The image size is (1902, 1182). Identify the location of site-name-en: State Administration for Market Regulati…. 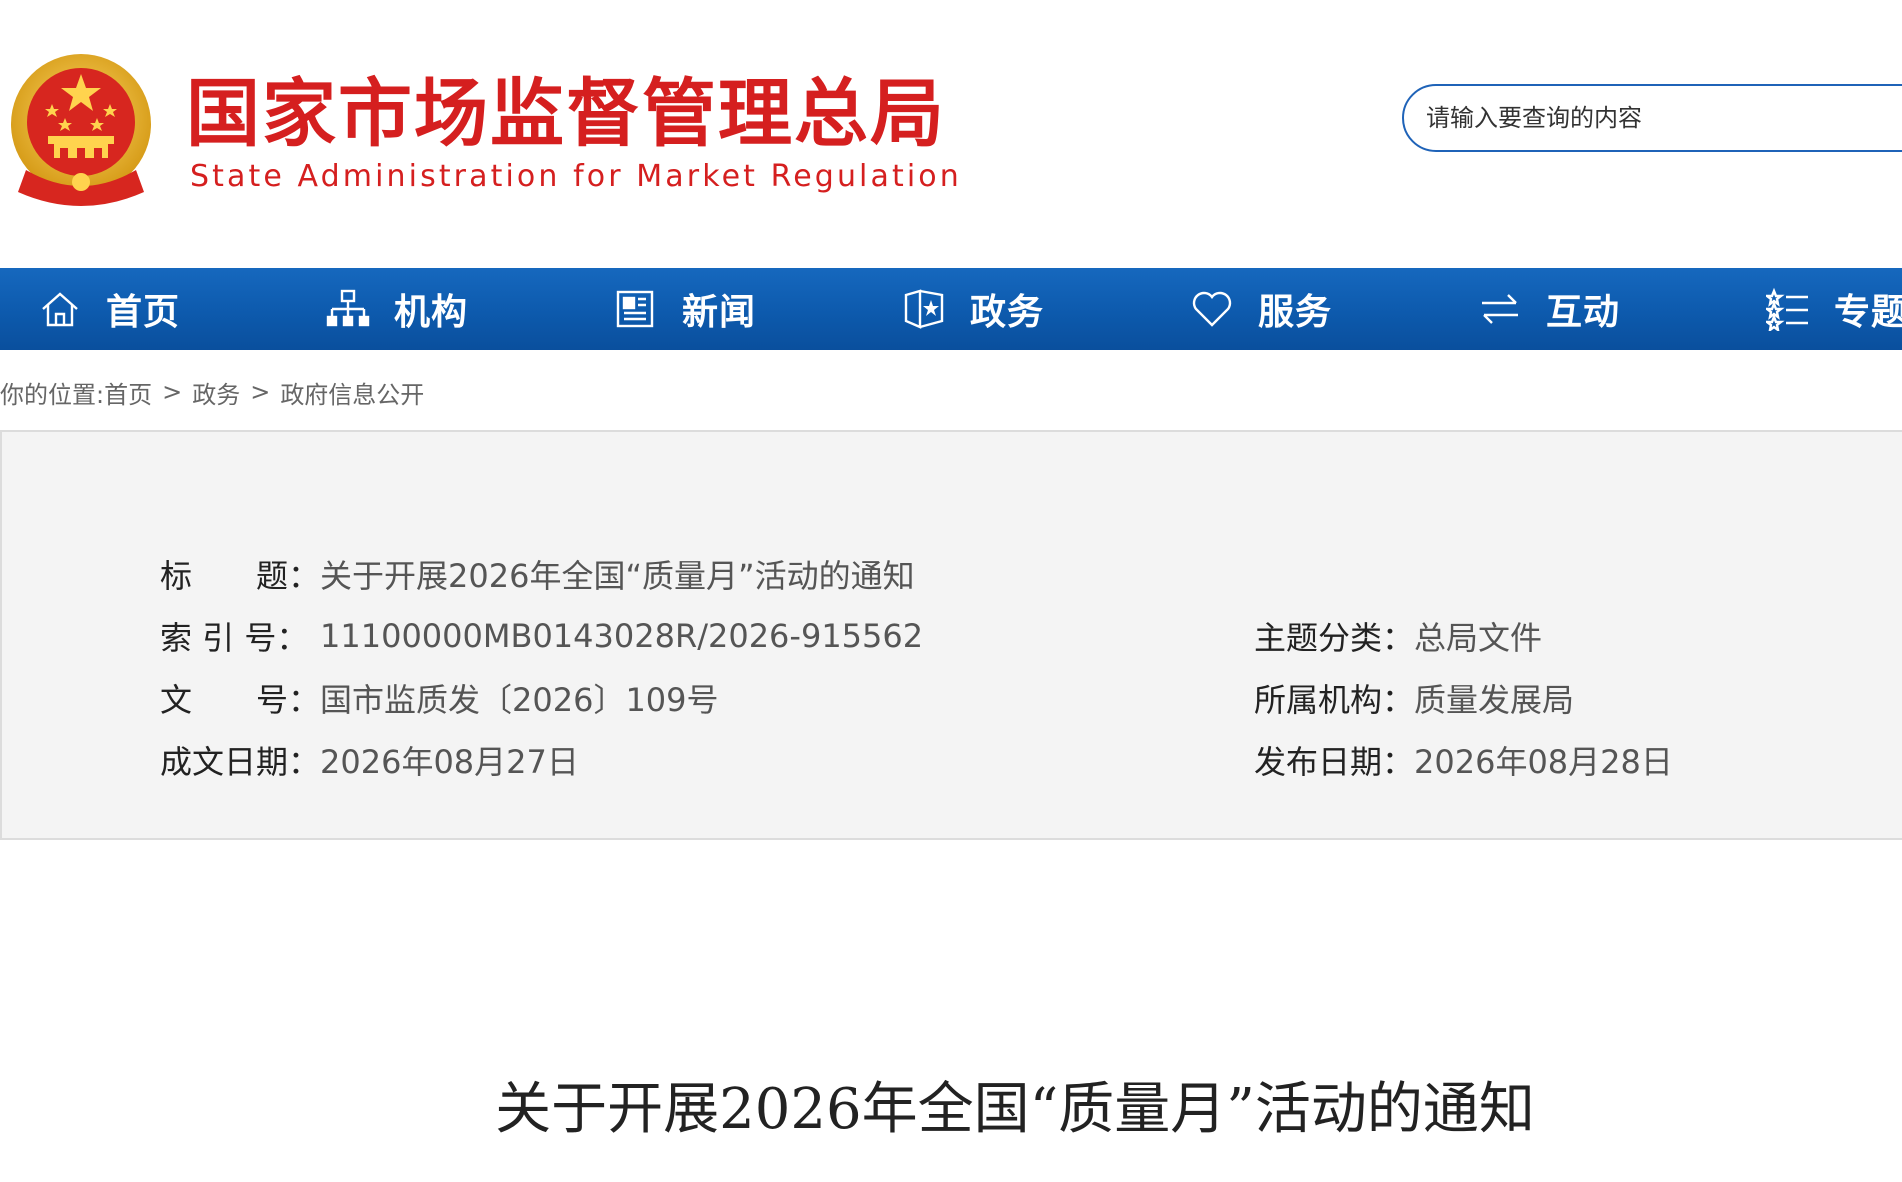
(576, 176).